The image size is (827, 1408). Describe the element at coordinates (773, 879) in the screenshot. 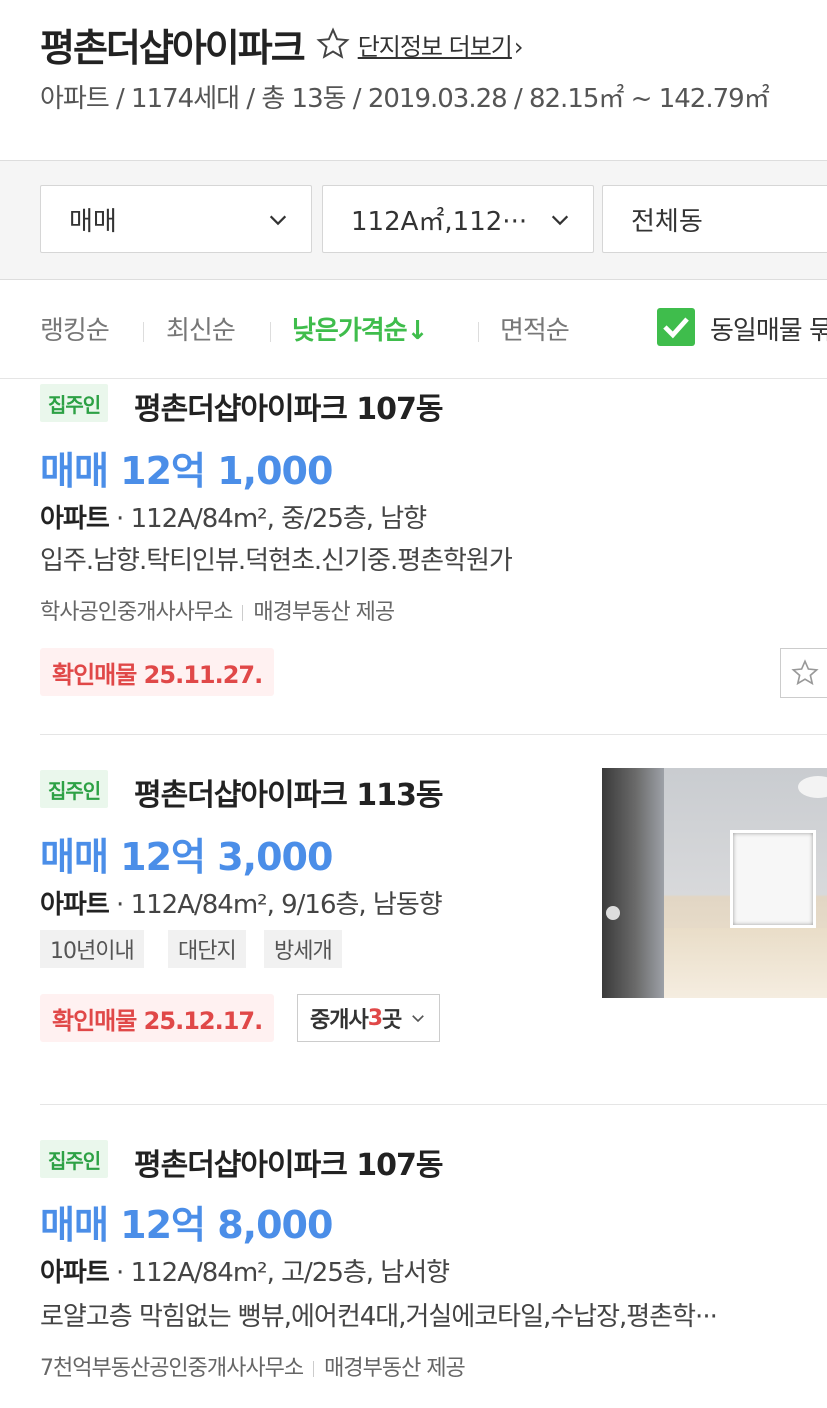

I see `photo-window` at that location.